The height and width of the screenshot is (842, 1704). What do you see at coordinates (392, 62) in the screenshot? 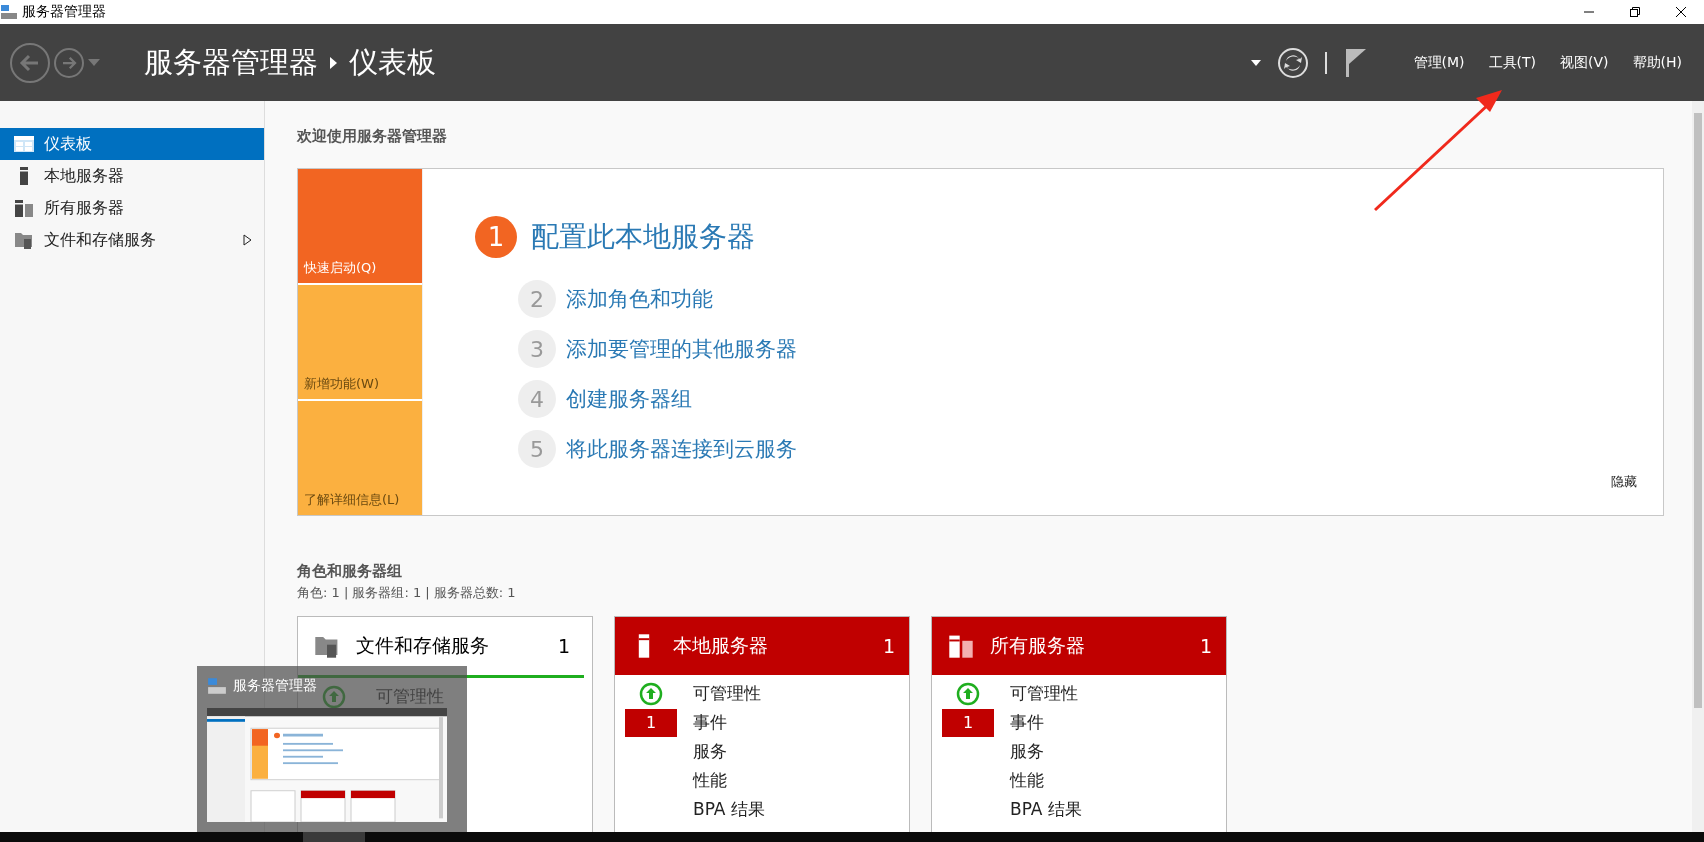
I see `breadcrumb-item: 仪表板` at bounding box center [392, 62].